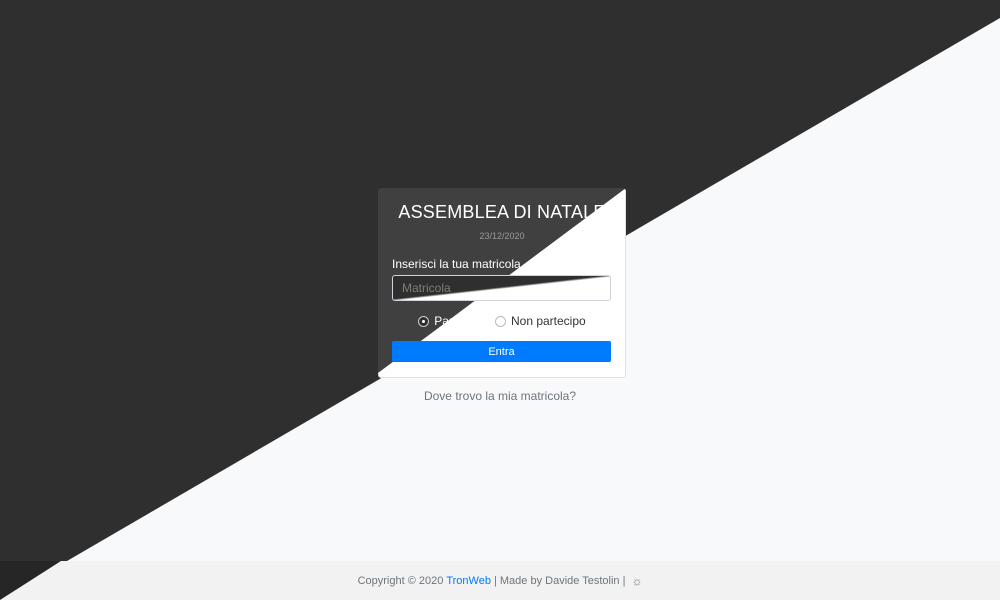 The image size is (1000, 600). What do you see at coordinates (468, 581) in the screenshot?
I see `brand-link: TronWeb` at bounding box center [468, 581].